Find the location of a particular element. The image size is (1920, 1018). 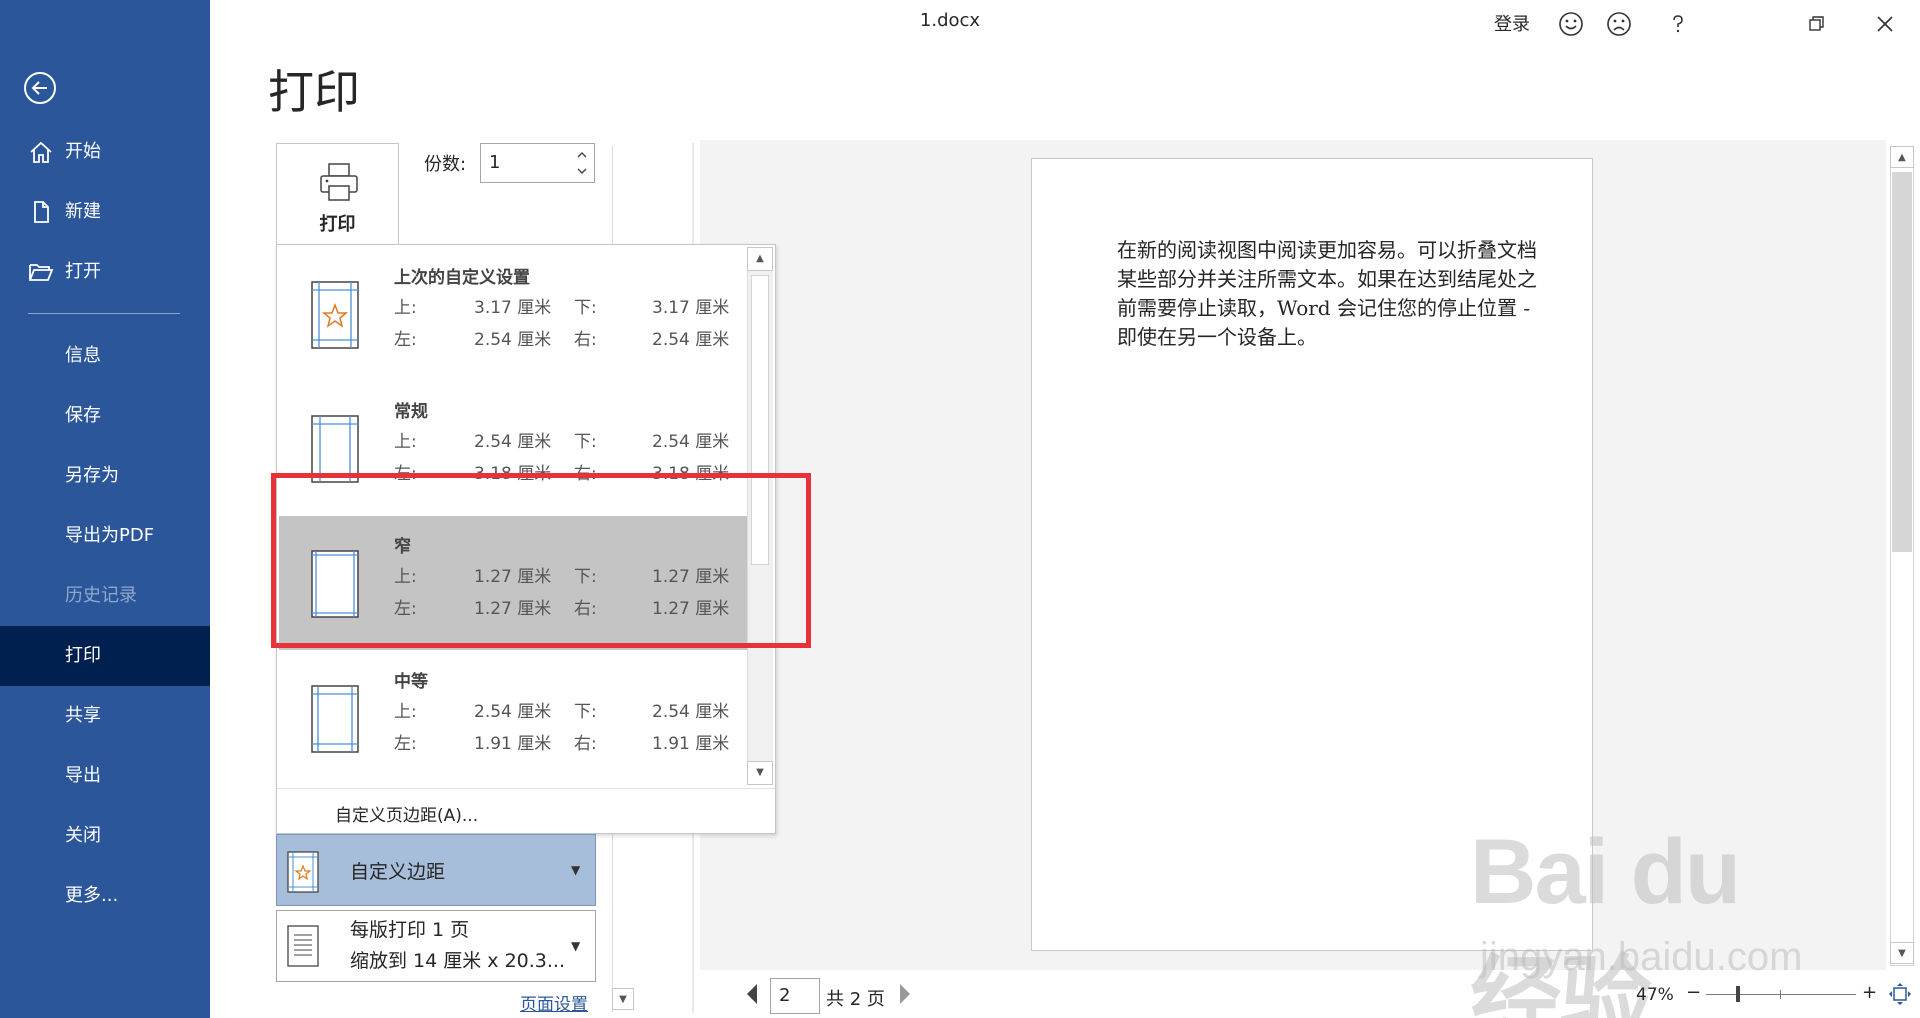

nav-item-home: 开始 is located at coordinates (105, 152).